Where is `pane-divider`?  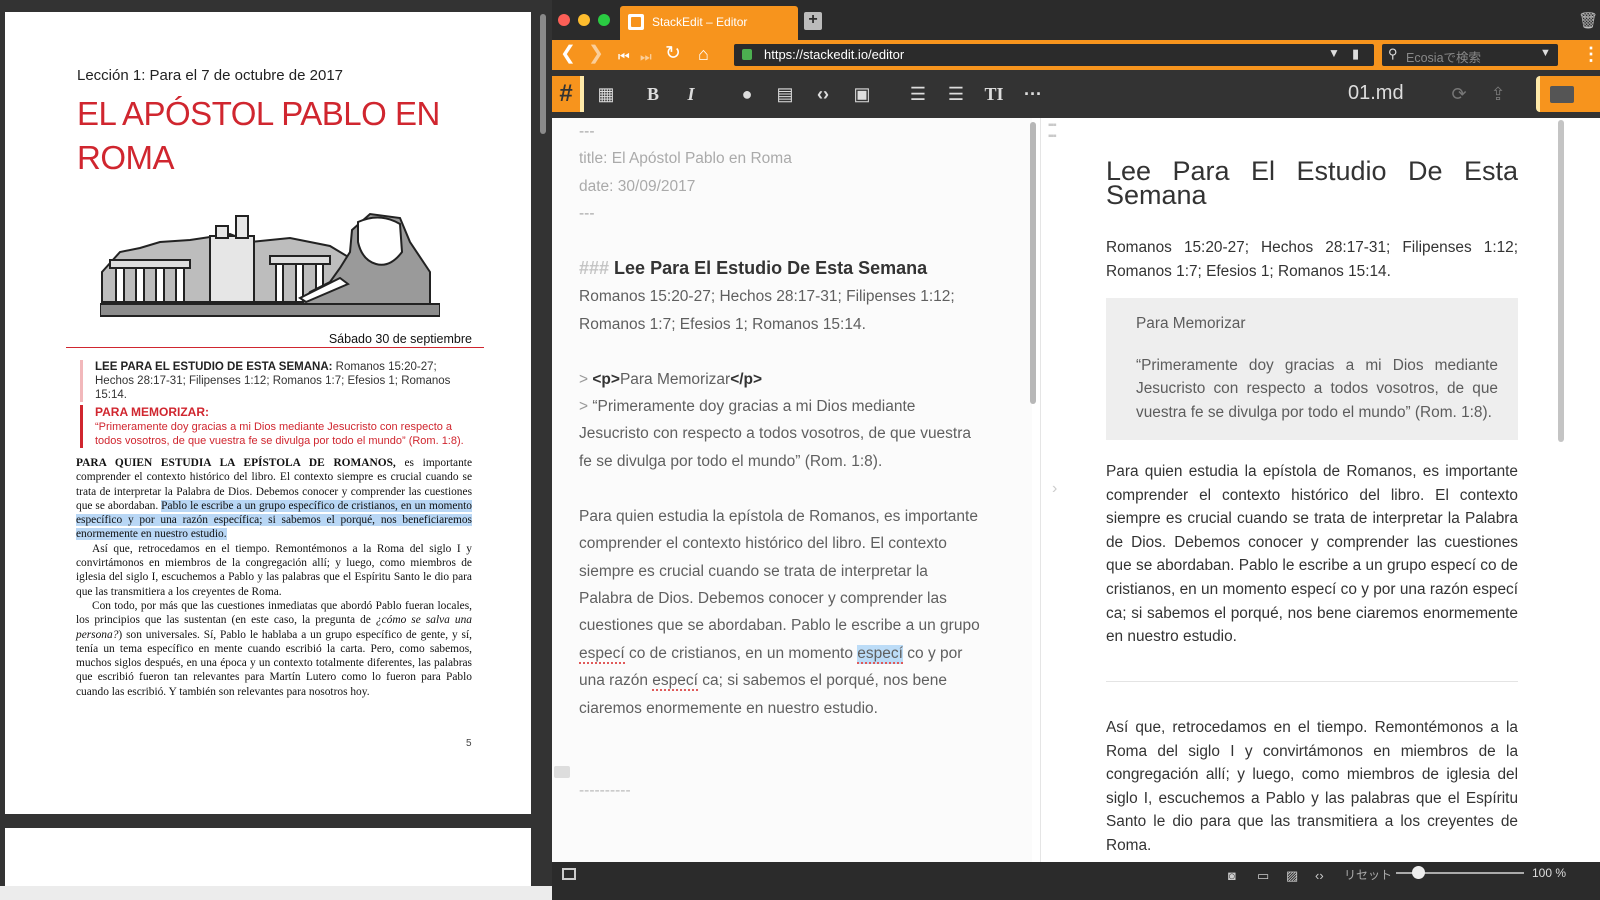
pane-divider is located at coordinates (1040, 490).